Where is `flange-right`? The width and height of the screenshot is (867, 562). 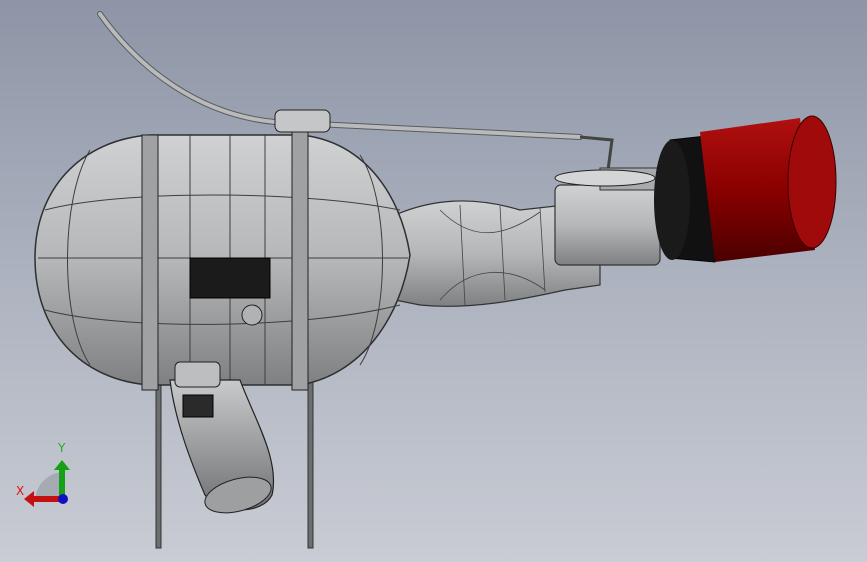 flange-right is located at coordinates (300, 259).